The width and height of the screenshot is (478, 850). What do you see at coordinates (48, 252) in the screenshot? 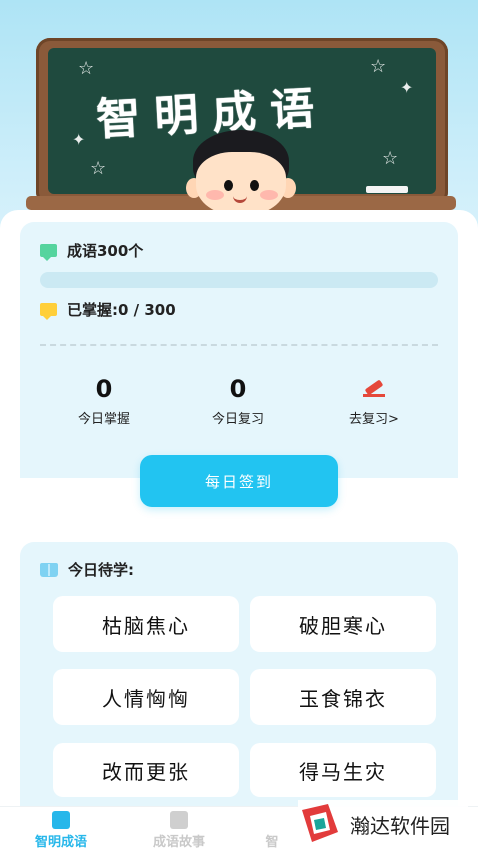
I see `green-flag-icon` at bounding box center [48, 252].